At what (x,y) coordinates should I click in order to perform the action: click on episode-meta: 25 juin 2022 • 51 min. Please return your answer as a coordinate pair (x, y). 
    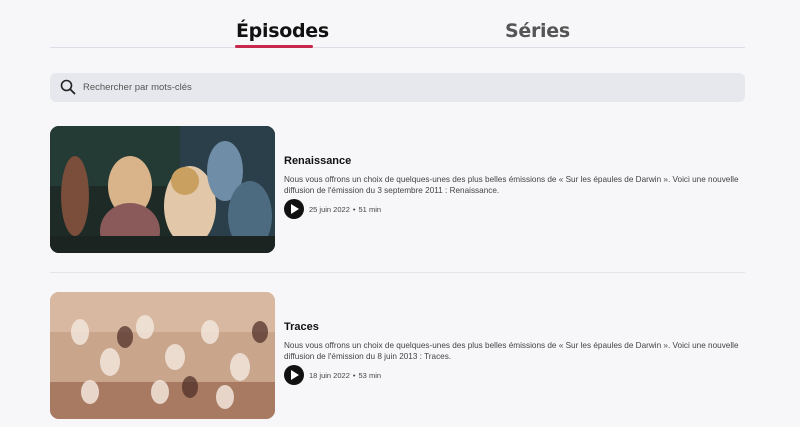
    Looking at the image, I should click on (345, 209).